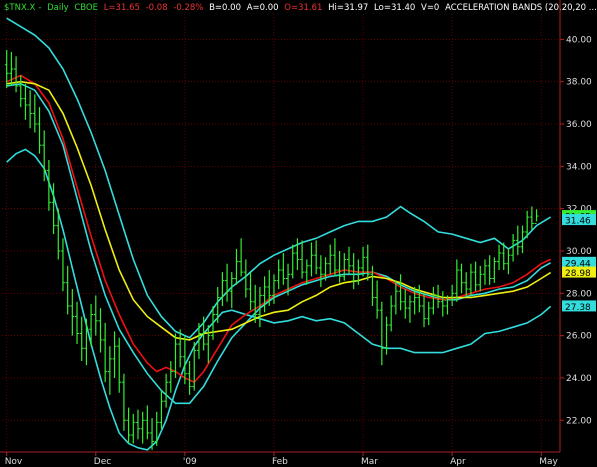 Image resolution: width=597 pixels, height=467 pixels. I want to click on badge-ma-slow: 28.98, so click(579, 272).